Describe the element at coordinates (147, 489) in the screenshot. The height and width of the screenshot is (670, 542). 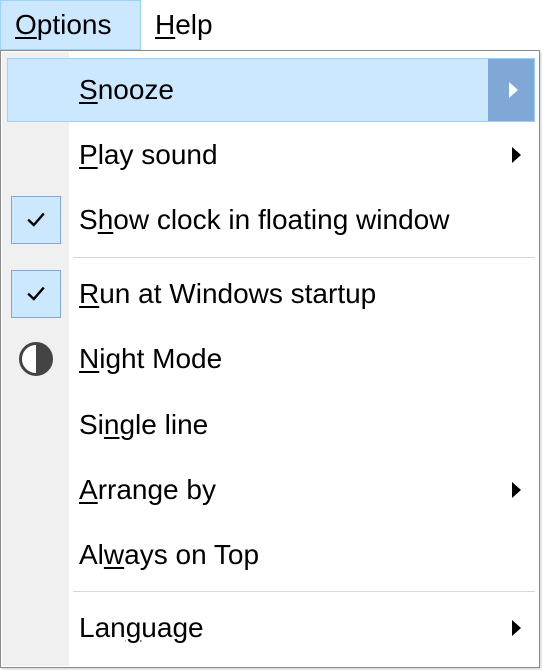
I see `menu-item-label: Arrange by` at that location.